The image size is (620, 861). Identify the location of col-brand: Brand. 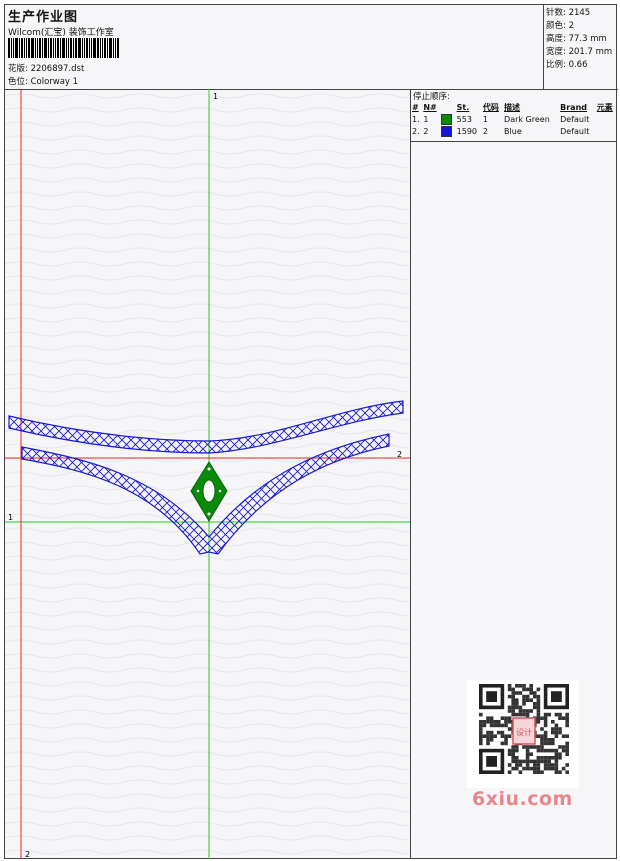
(573, 107).